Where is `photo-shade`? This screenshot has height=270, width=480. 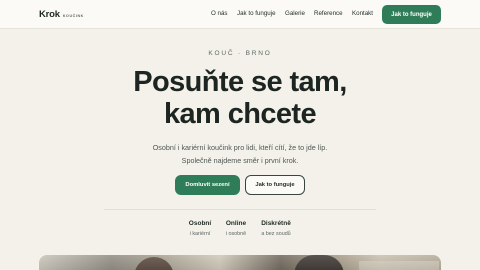 photo-shade is located at coordinates (240, 262).